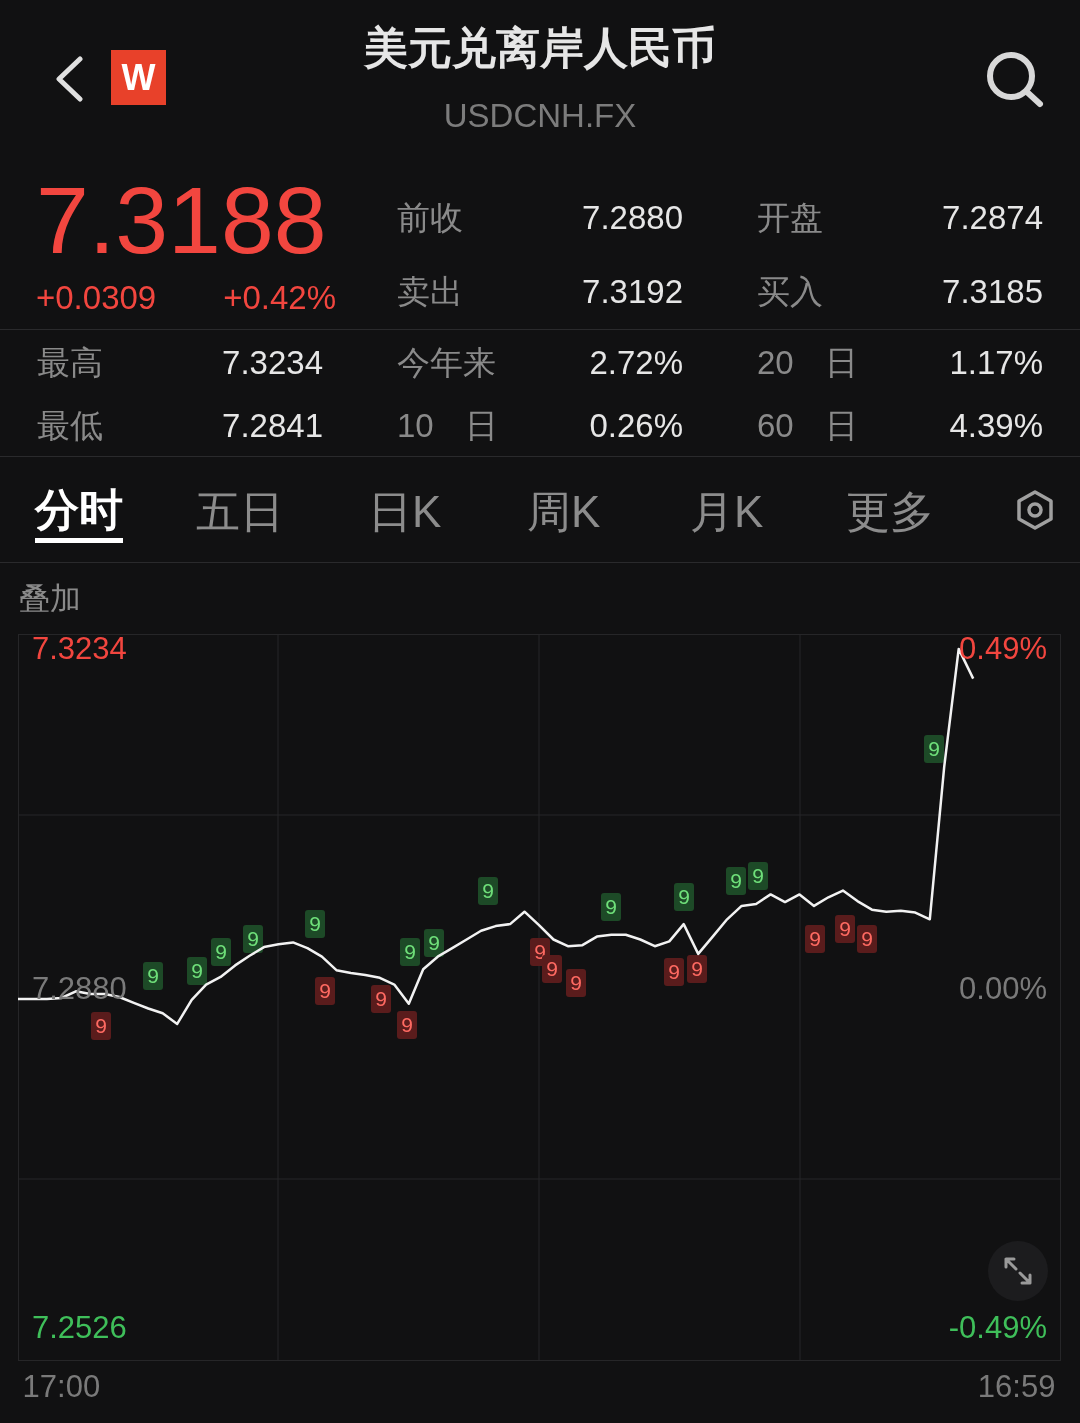 The image size is (1080, 1423). I want to click on search-icon, so click(1015, 79).